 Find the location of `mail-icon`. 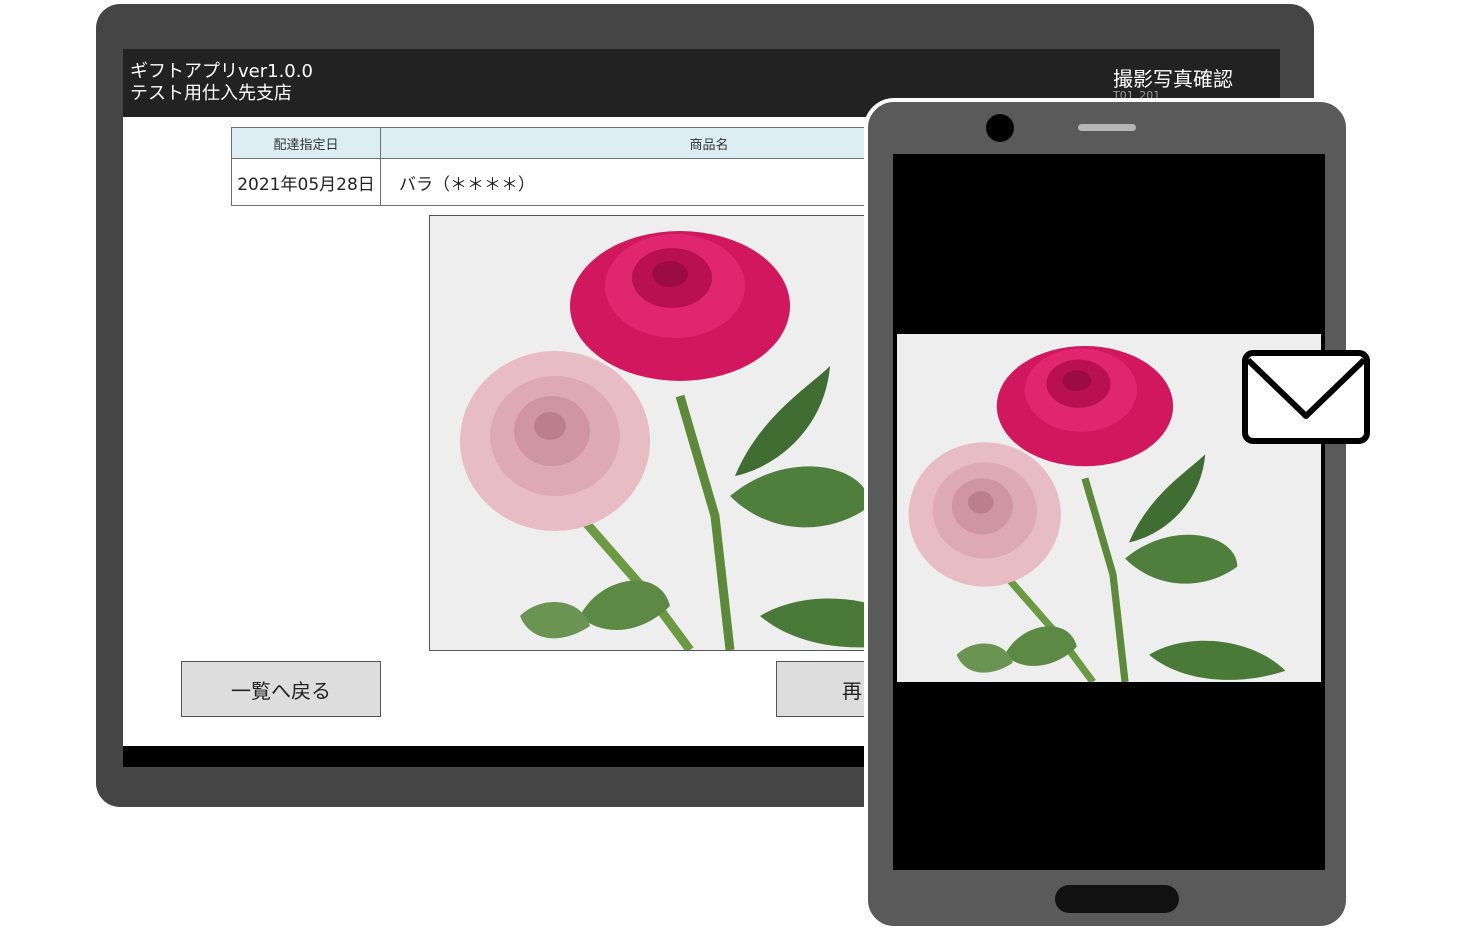

mail-icon is located at coordinates (1306, 397).